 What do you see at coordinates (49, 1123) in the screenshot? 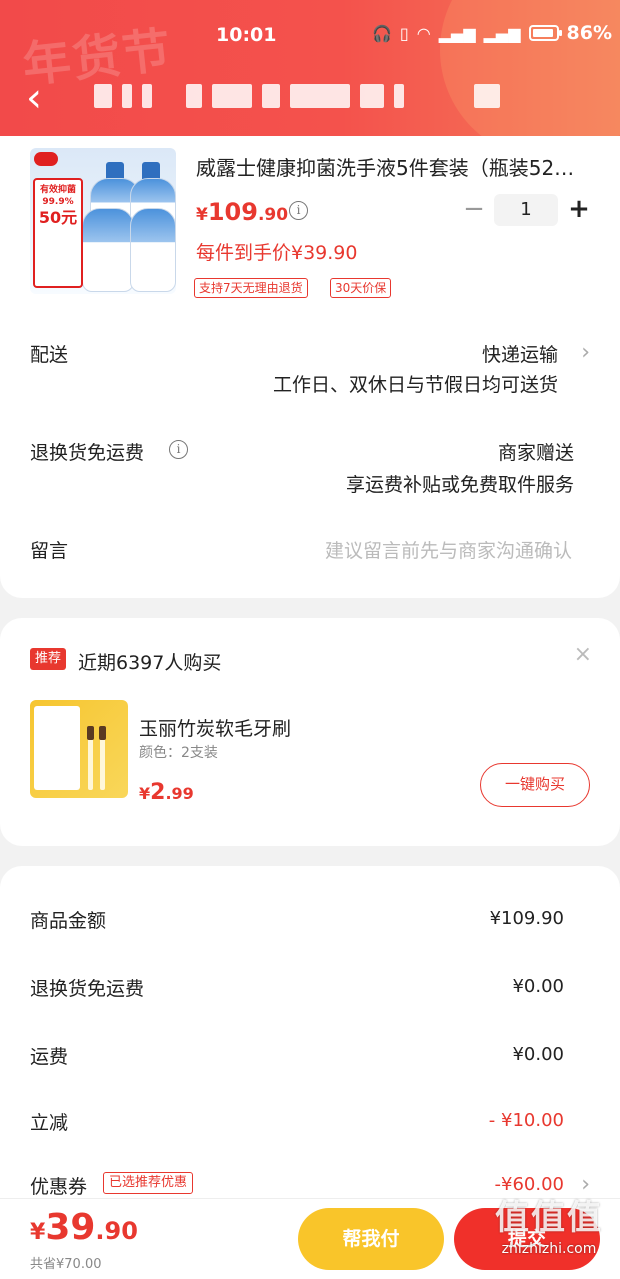
I see `instant-discount-label: 立减` at bounding box center [49, 1123].